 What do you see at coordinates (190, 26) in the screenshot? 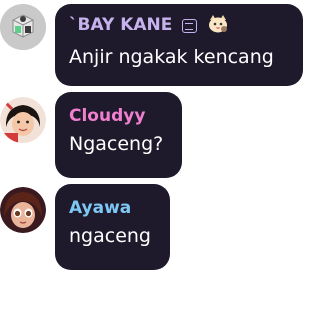
I see `server-tag-icon` at bounding box center [190, 26].